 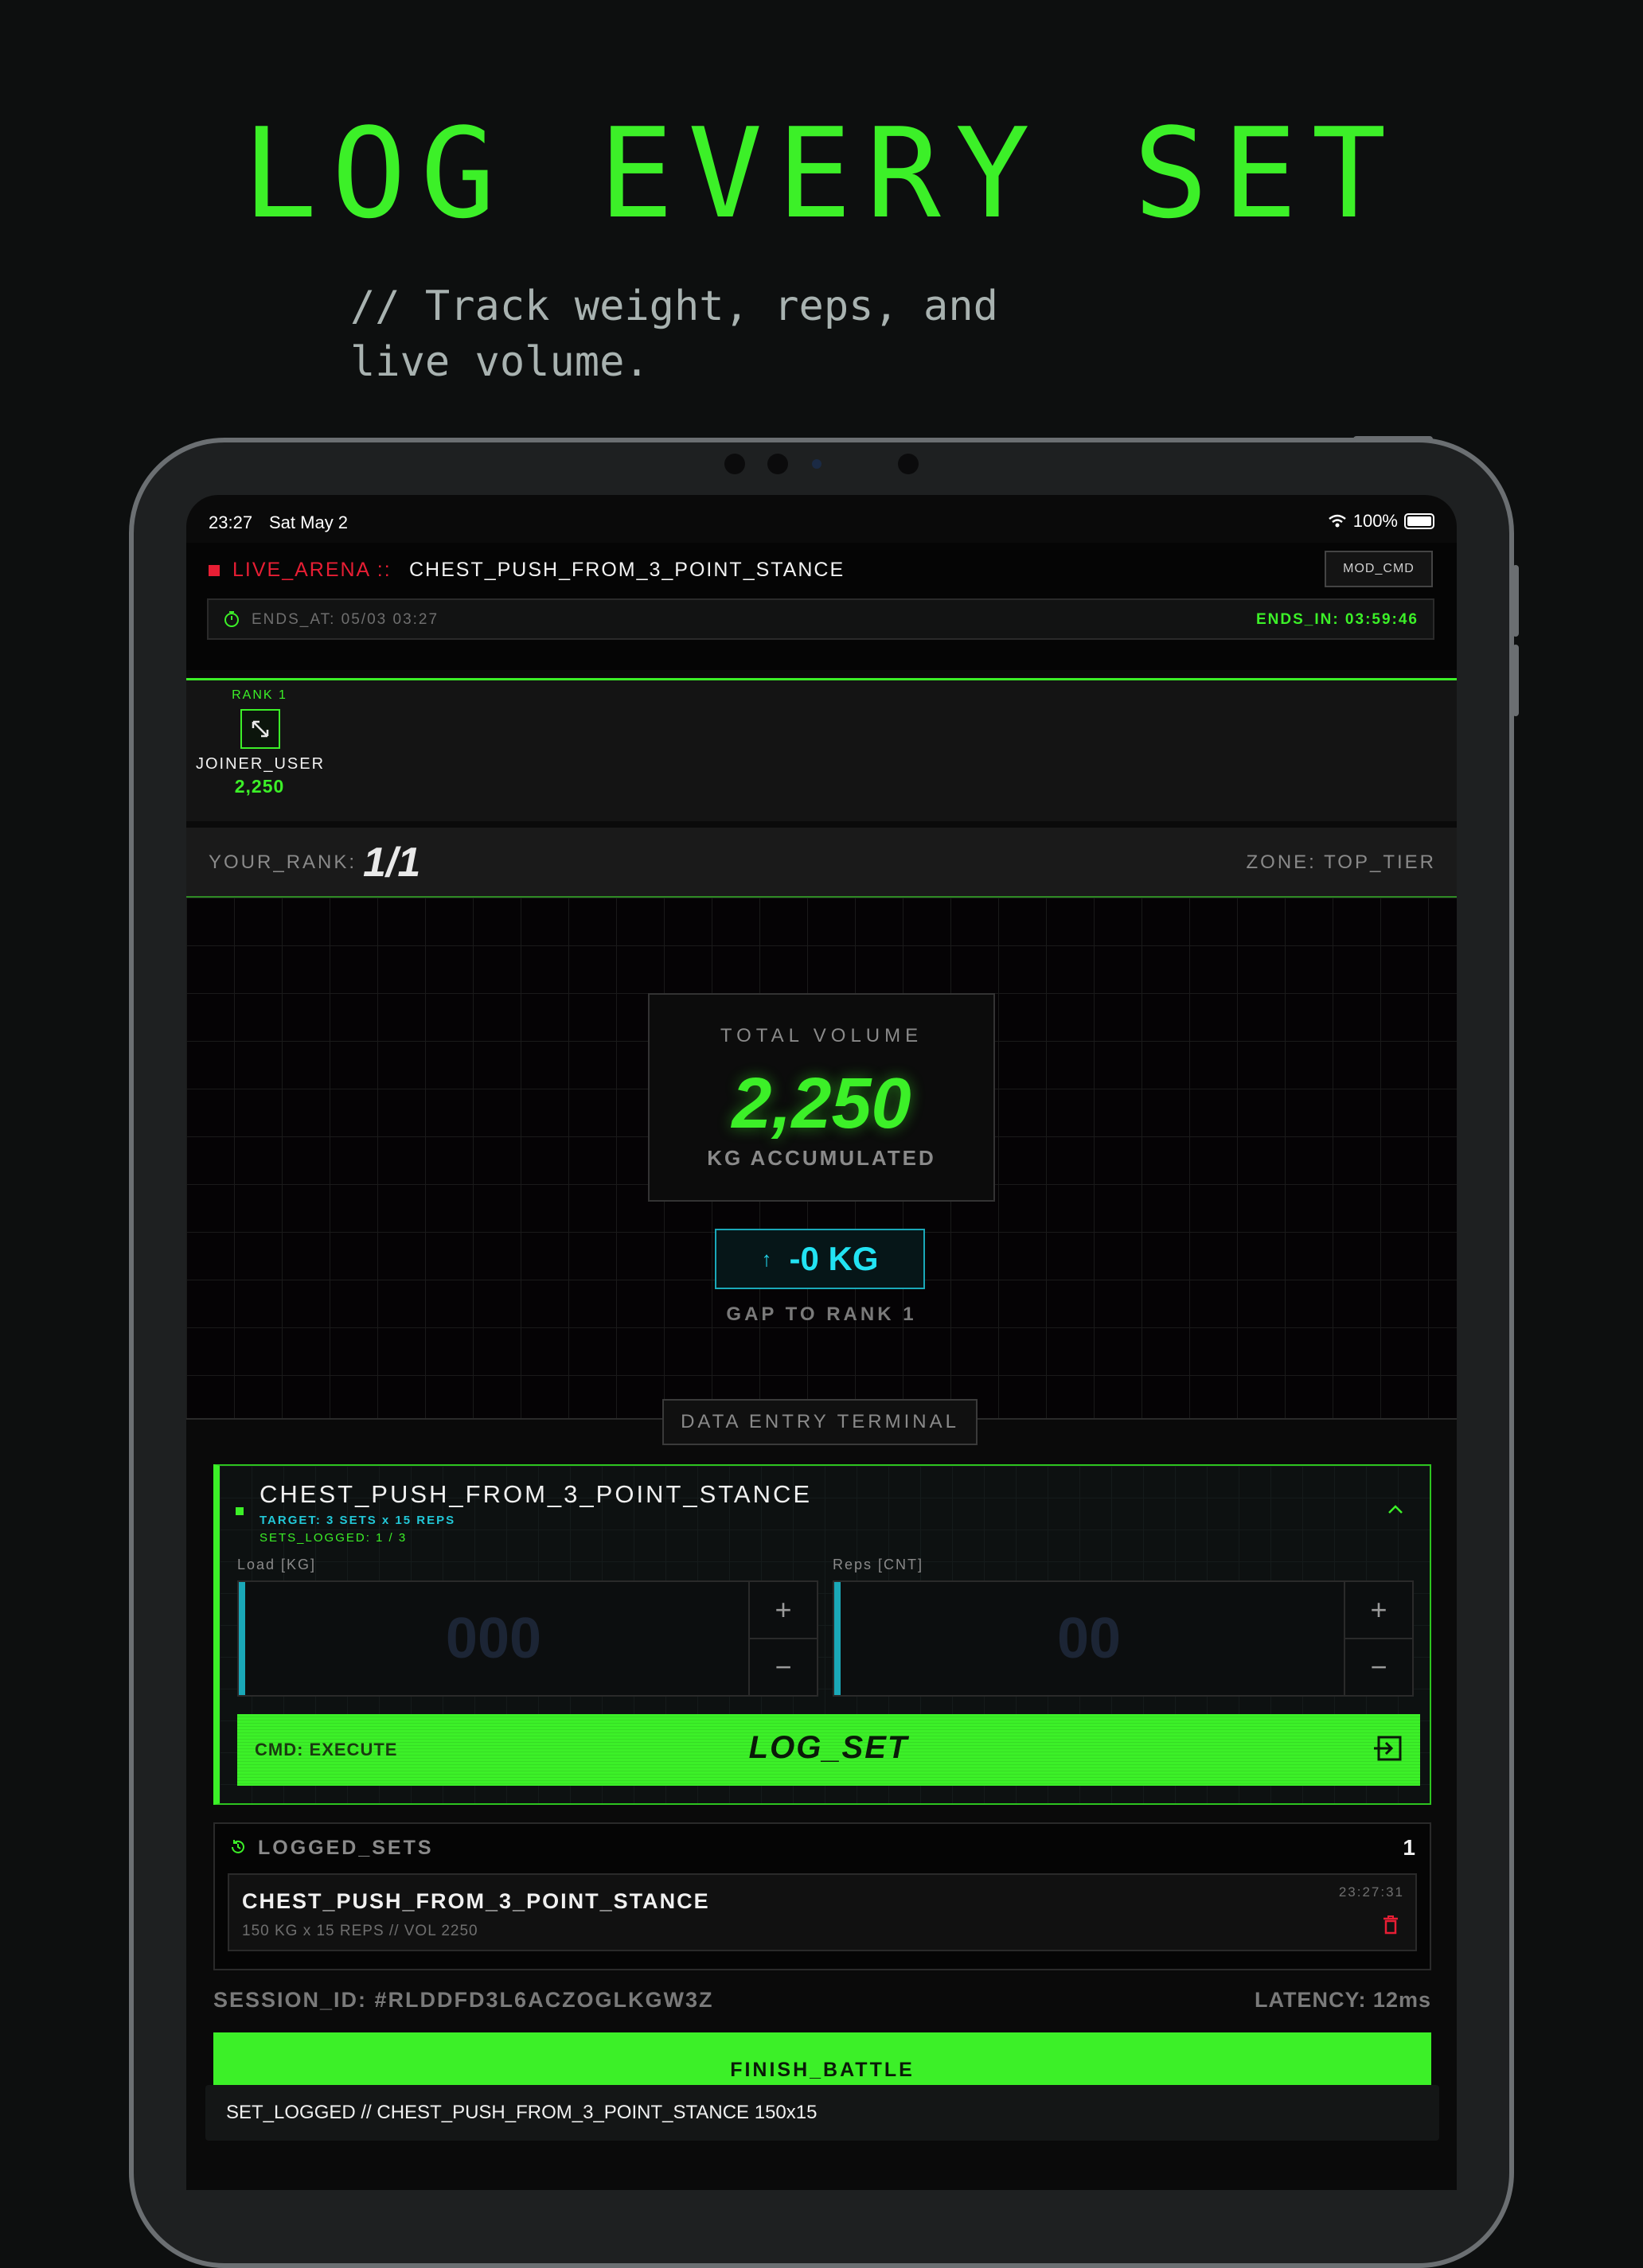 I want to click on ends-at-text: ENDS_AT: 05/03 03:27, so click(x=345, y=619).